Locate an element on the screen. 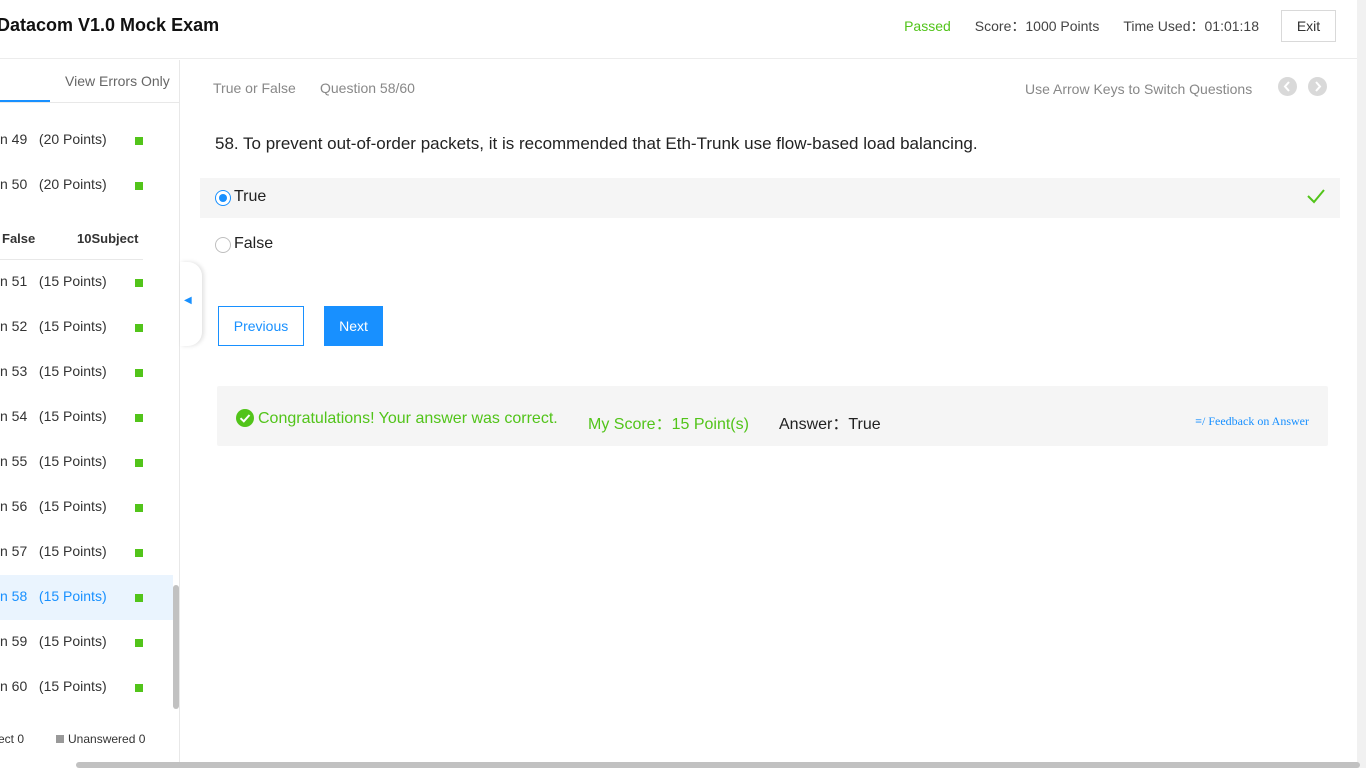 This screenshot has height=768, width=1366. page-horizontal-scrollbar is located at coordinates (718, 765).